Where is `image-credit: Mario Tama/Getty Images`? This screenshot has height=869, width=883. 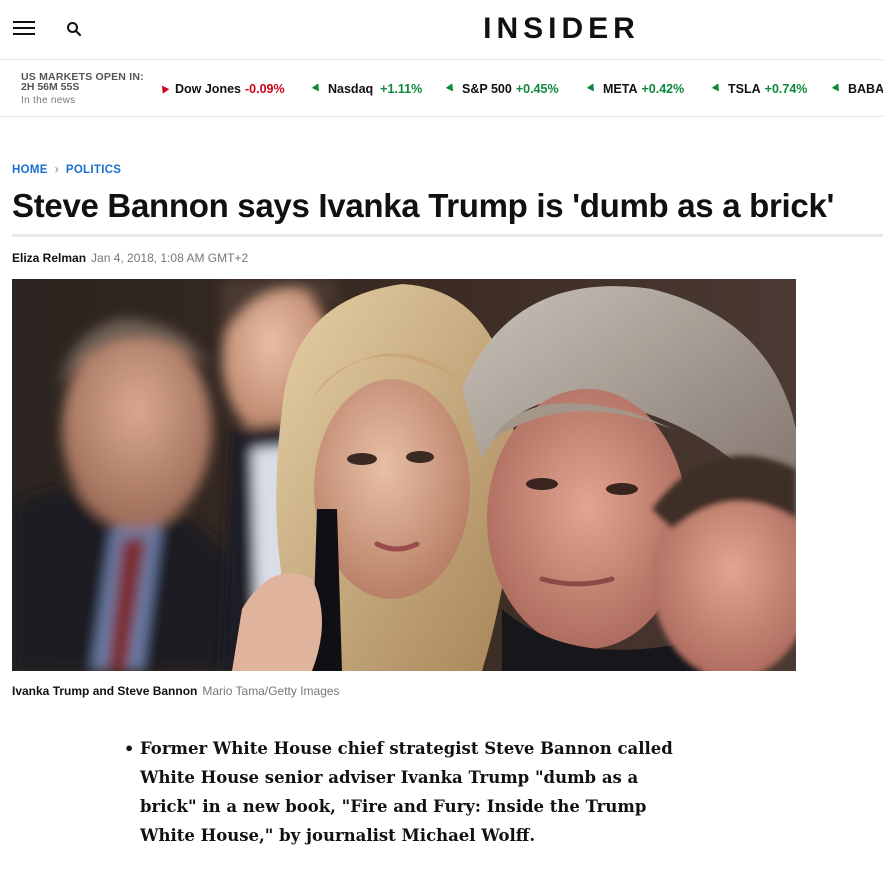 image-credit: Mario Tama/Getty Images is located at coordinates (271, 691).